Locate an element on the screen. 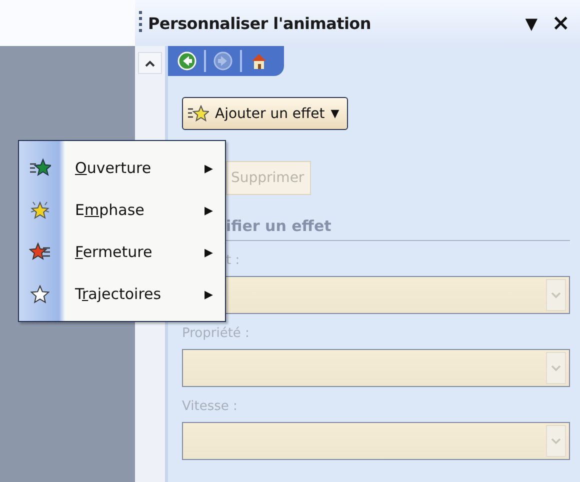 This screenshot has height=482, width=580. field-label: t : is located at coordinates (233, 260).